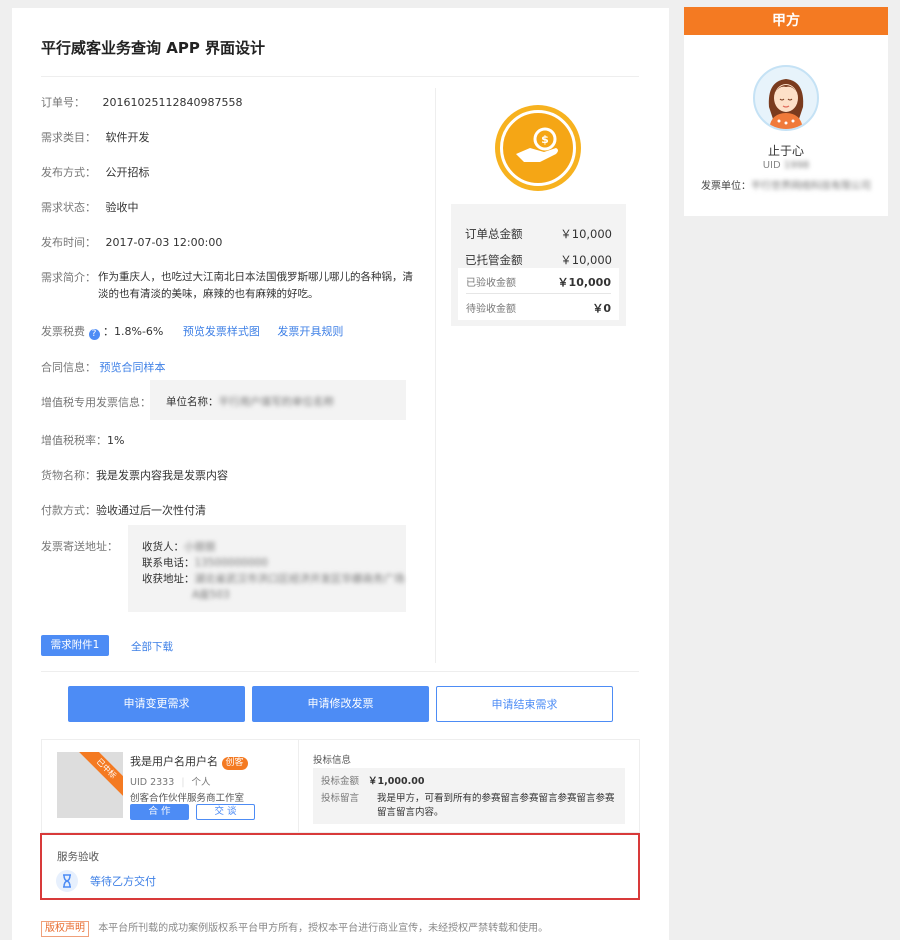  Describe the element at coordinates (231, 563) in the screenshot. I see `phone-value: 13500000000` at that location.